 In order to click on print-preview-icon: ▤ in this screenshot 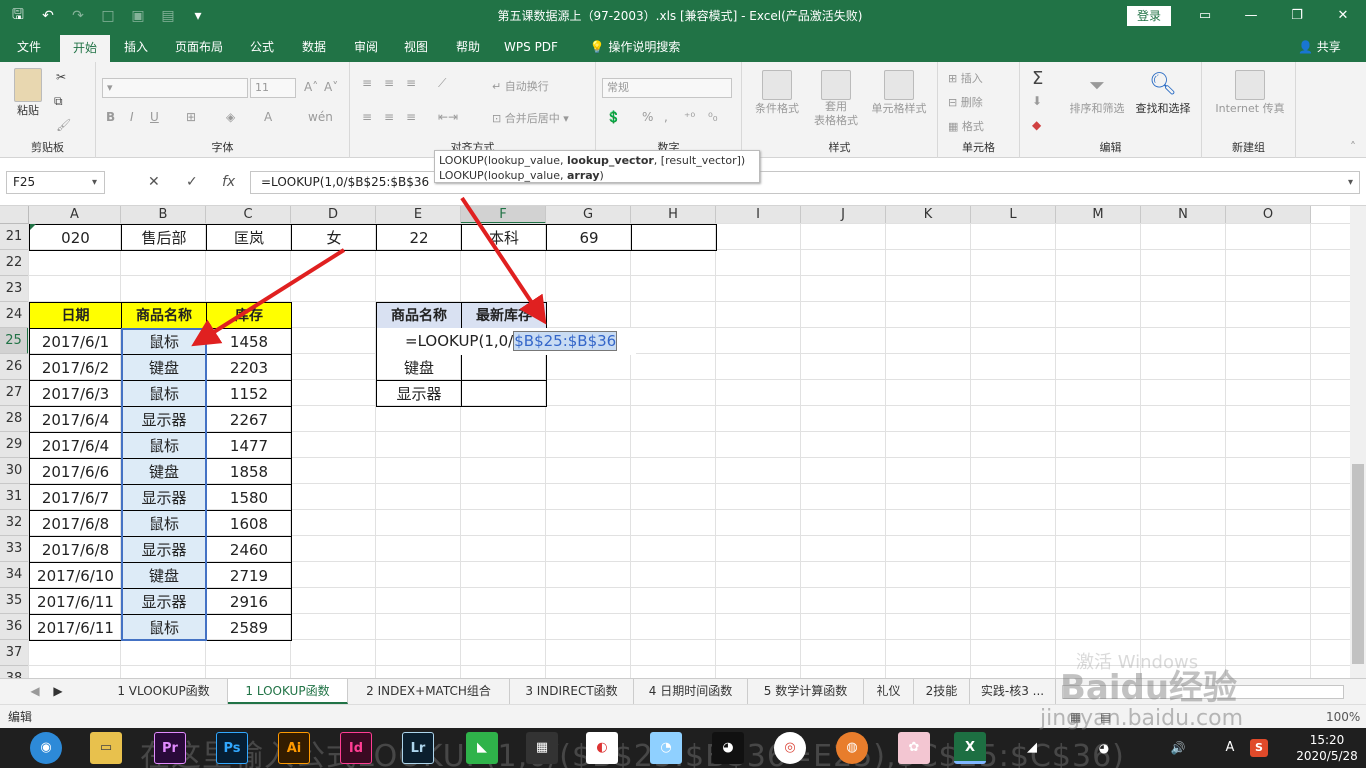, I will do `click(168, 16)`.